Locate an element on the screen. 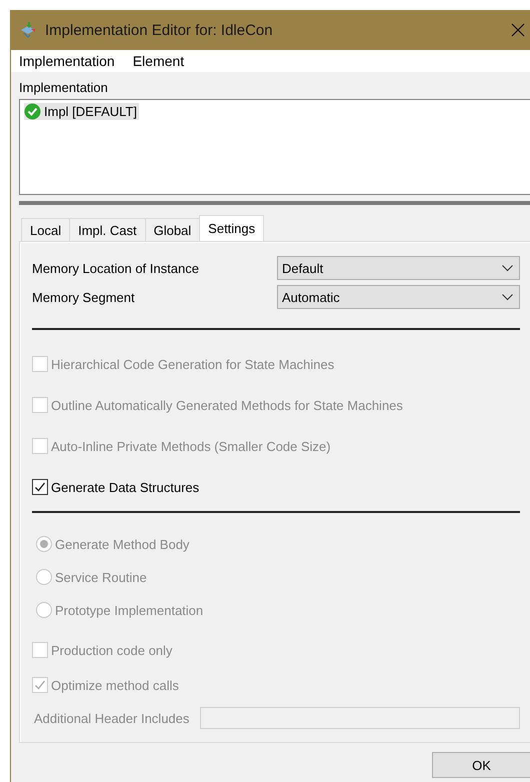  checkbox-label: Production code only is located at coordinates (111, 650).